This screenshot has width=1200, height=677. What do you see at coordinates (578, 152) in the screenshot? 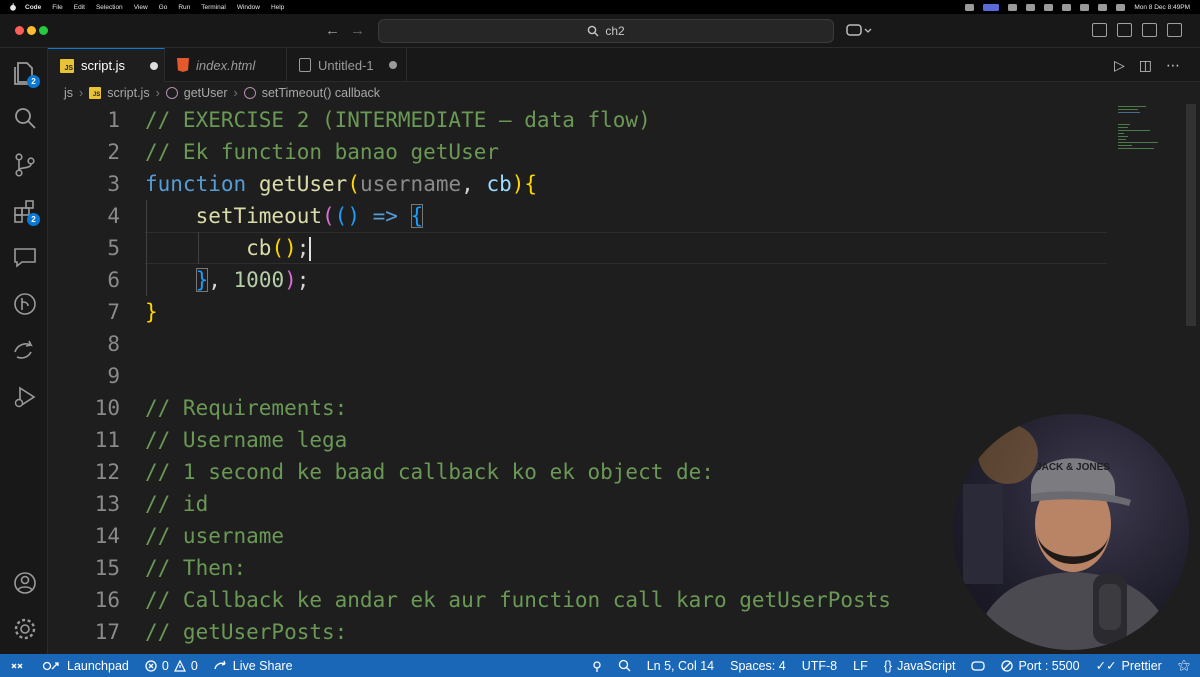
I see `code-line-2: 2 // Ek function banao getUser` at bounding box center [578, 152].